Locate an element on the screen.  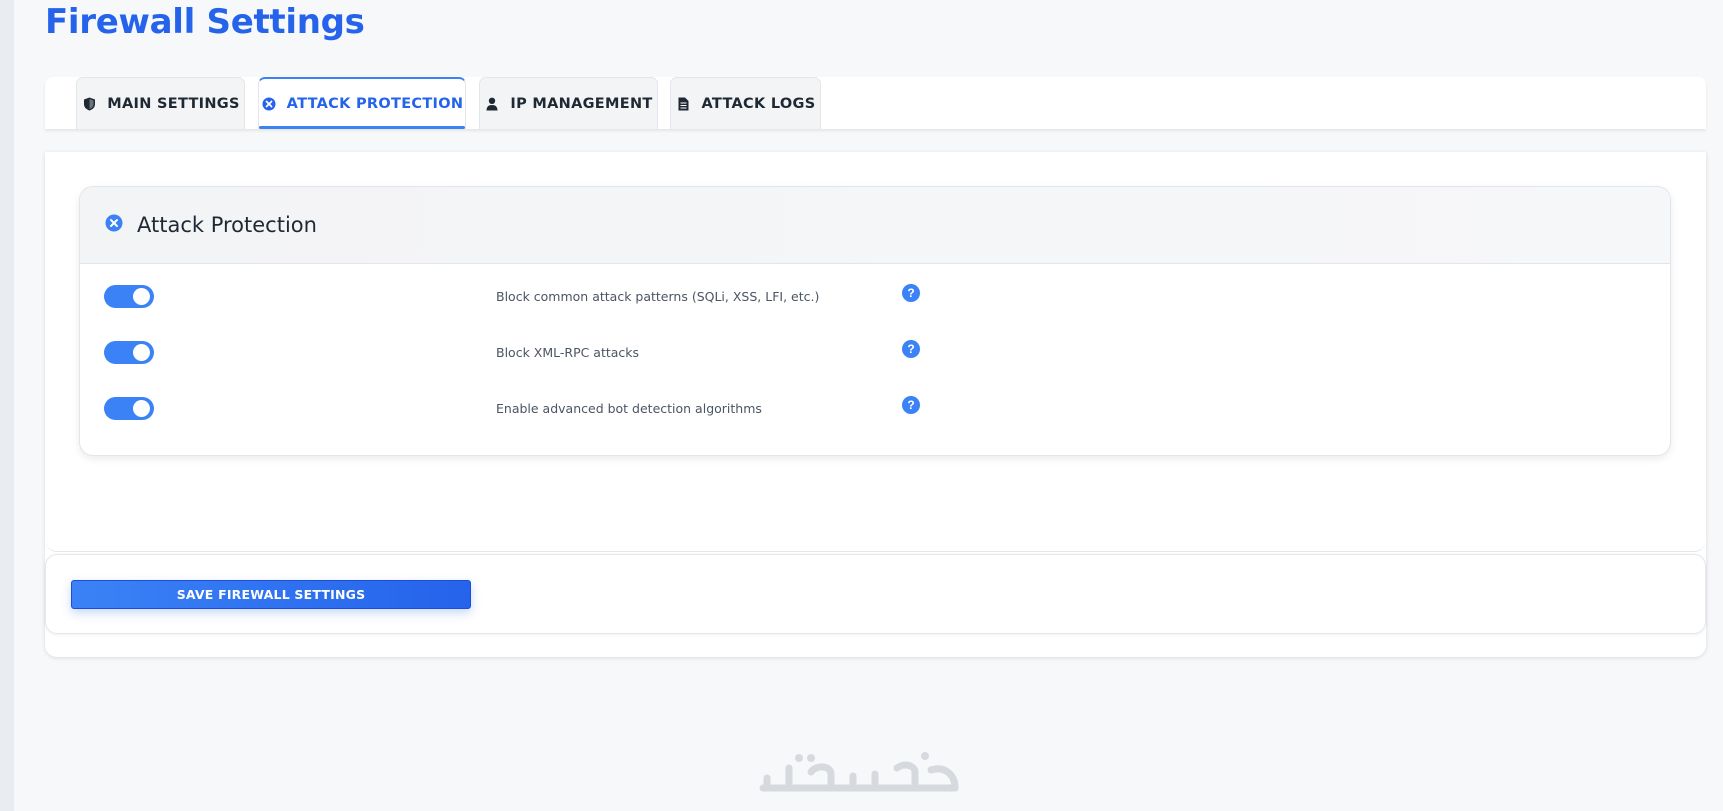
tab-label: ATTACK PROTECTION is located at coordinates (375, 104).